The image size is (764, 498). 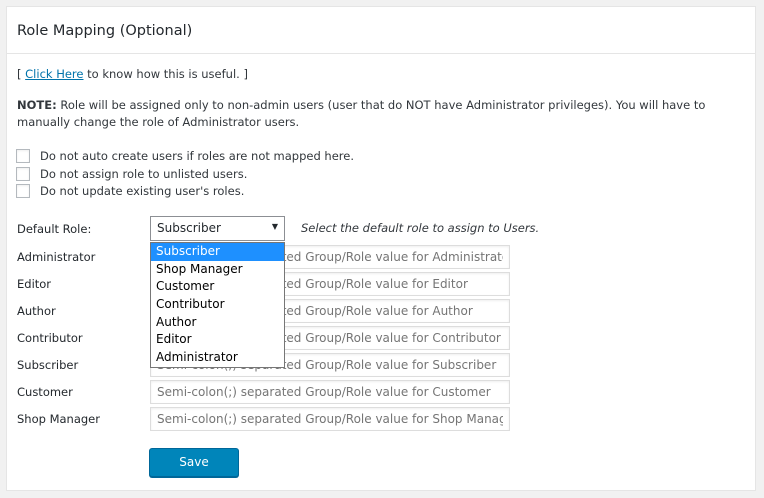 I want to click on no-assign-unlisted-checkbox, so click(x=23, y=174).